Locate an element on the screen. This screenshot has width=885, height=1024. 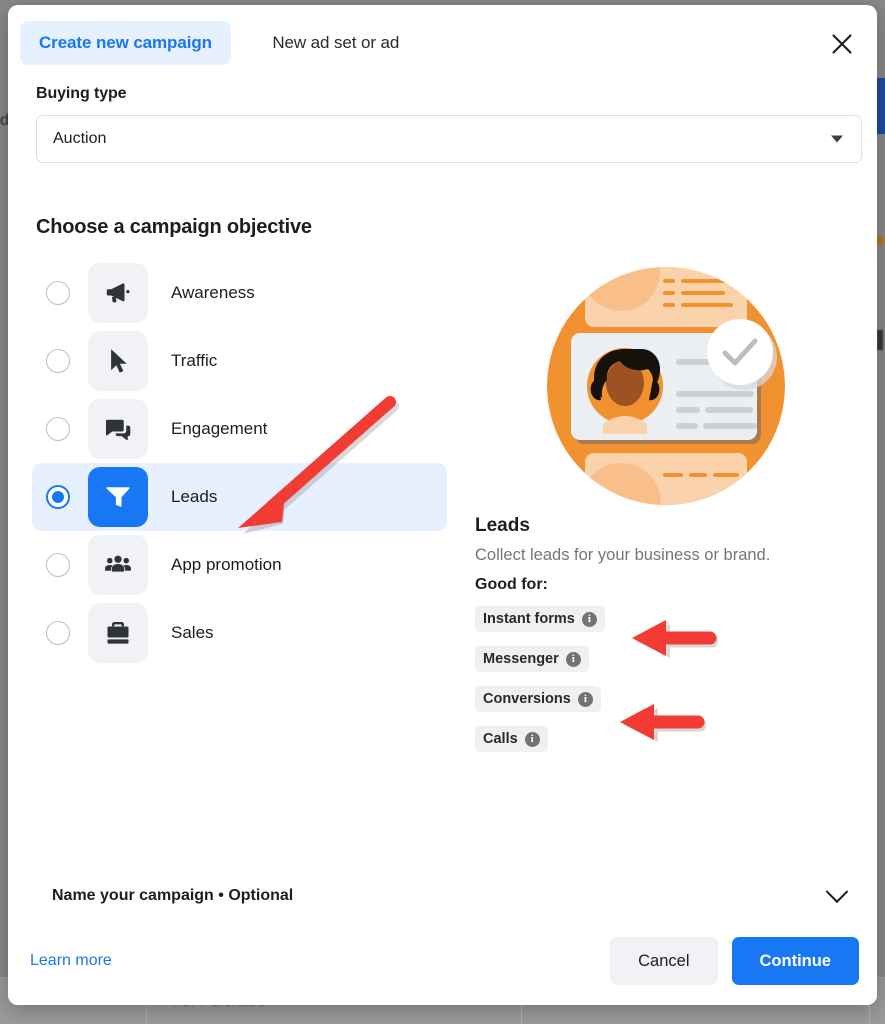
dialog-footer: Learn more Cancel Continue is located at coordinates (442, 961).